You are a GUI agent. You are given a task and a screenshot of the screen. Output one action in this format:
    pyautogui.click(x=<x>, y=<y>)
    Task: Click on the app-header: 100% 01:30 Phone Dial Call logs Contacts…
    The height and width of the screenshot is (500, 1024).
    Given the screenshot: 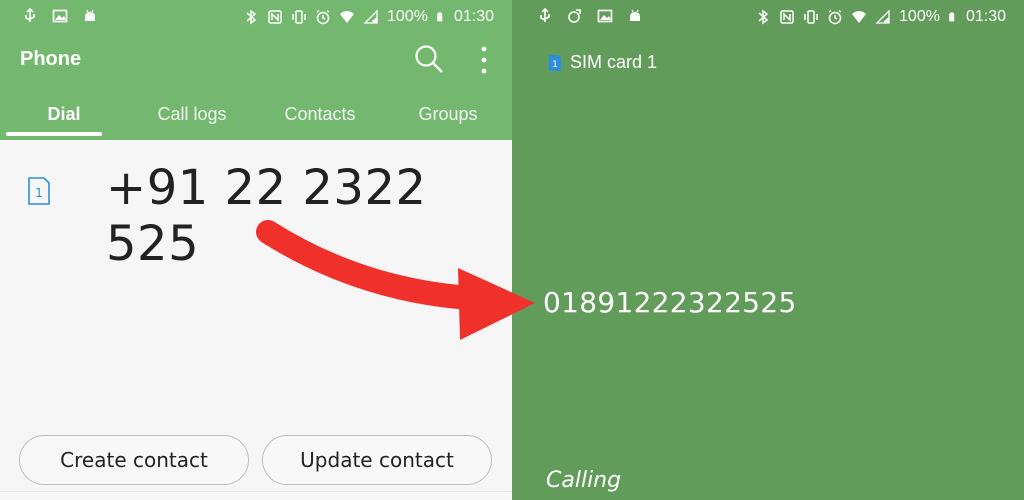 What is the action you would take?
    pyautogui.click(x=256, y=70)
    